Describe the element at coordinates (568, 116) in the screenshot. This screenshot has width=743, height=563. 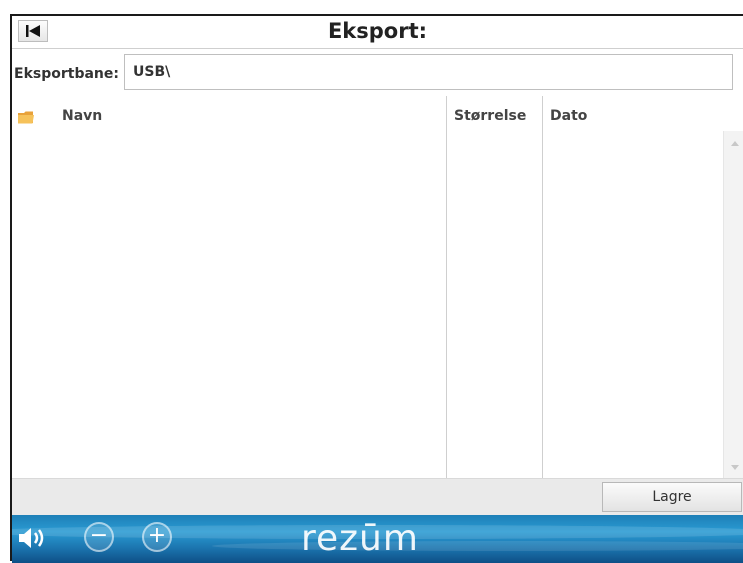
I see `column-header-date: Dato` at that location.